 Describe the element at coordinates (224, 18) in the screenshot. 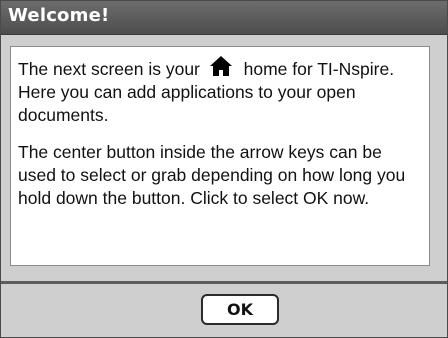

I see `dialog-titlebar: Welcome!` at that location.